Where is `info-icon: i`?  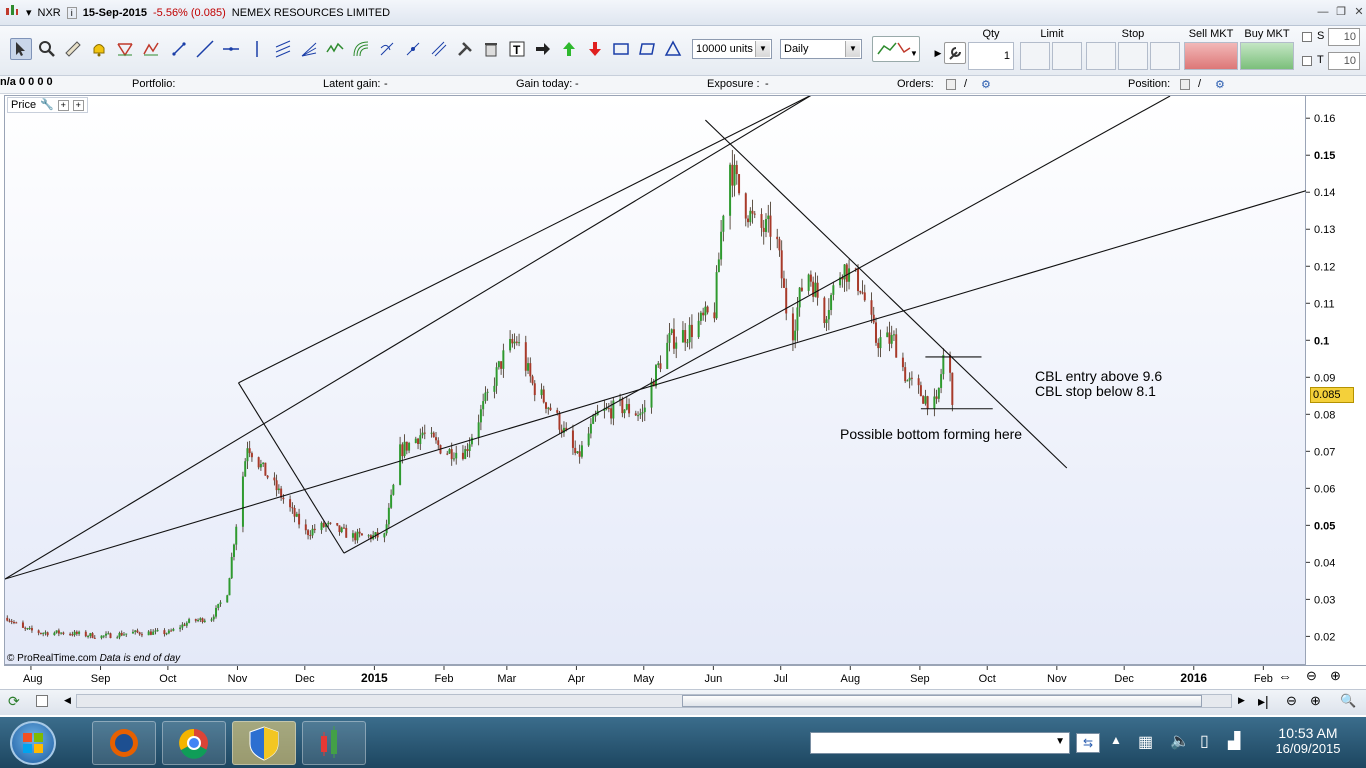 info-icon: i is located at coordinates (71, 12).